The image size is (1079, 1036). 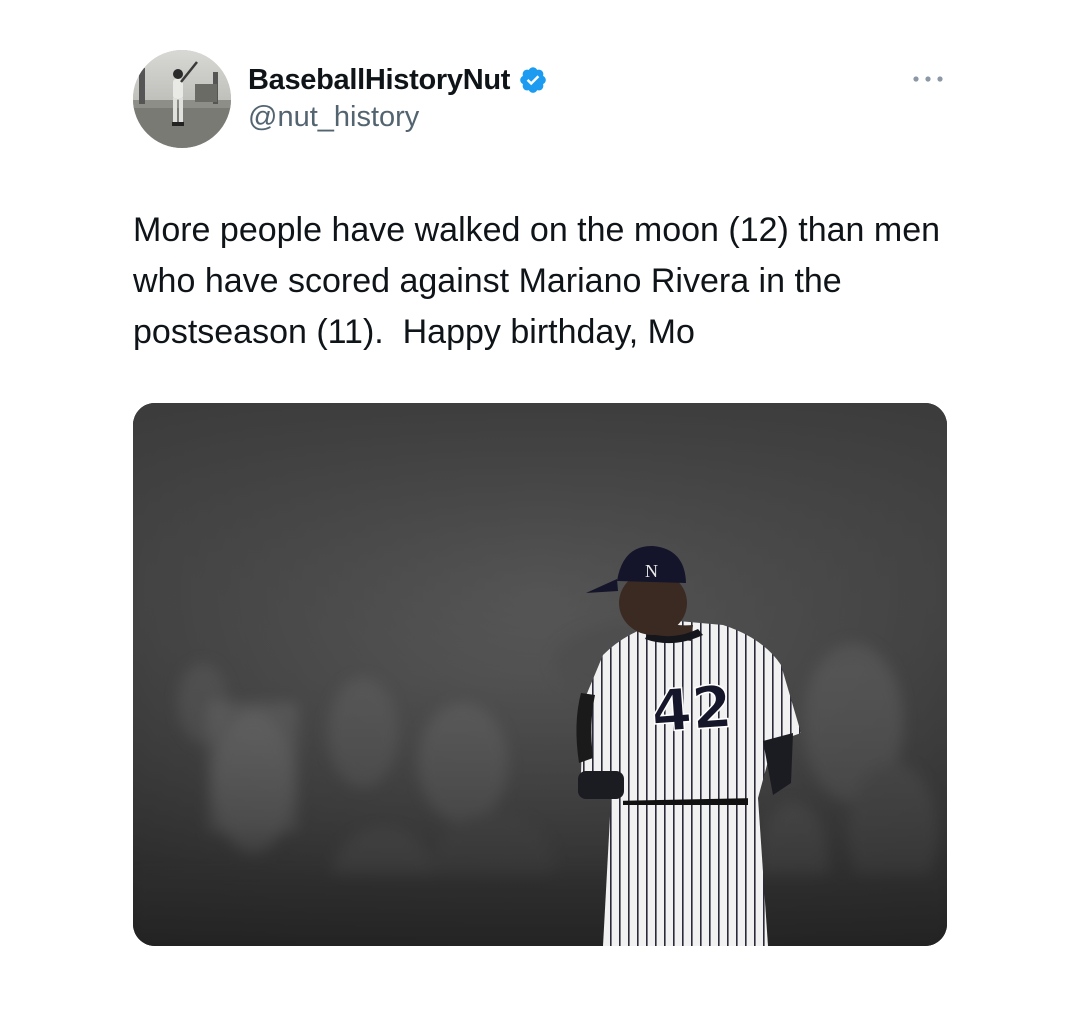 I want to click on profile-photo-icon, so click(x=182, y=99).